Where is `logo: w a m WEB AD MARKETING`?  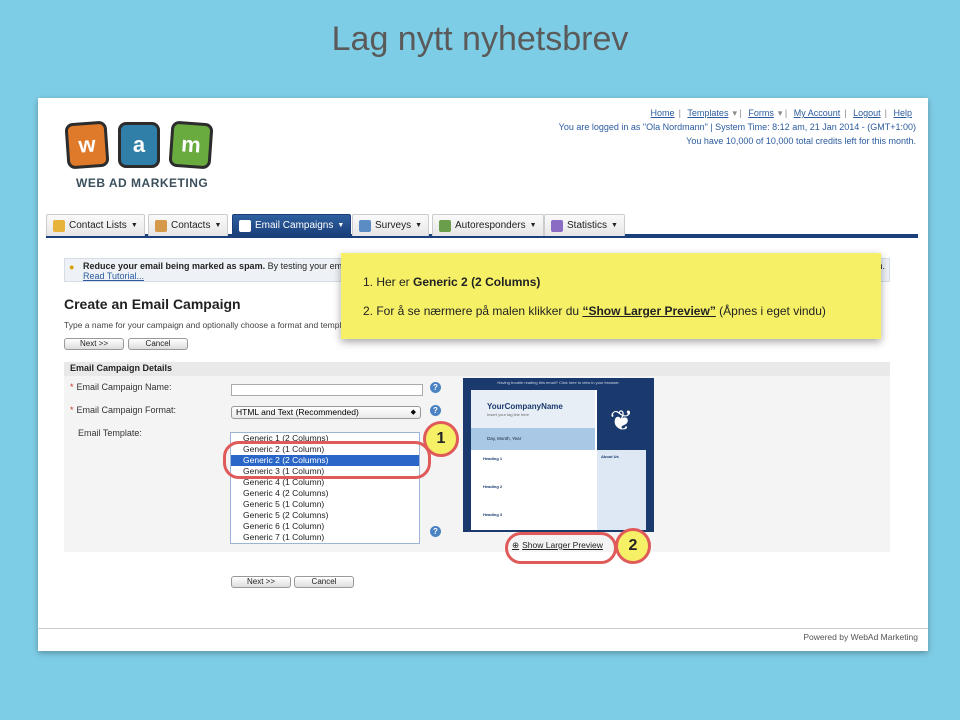 logo: w a m WEB AD MARKETING is located at coordinates (140, 157).